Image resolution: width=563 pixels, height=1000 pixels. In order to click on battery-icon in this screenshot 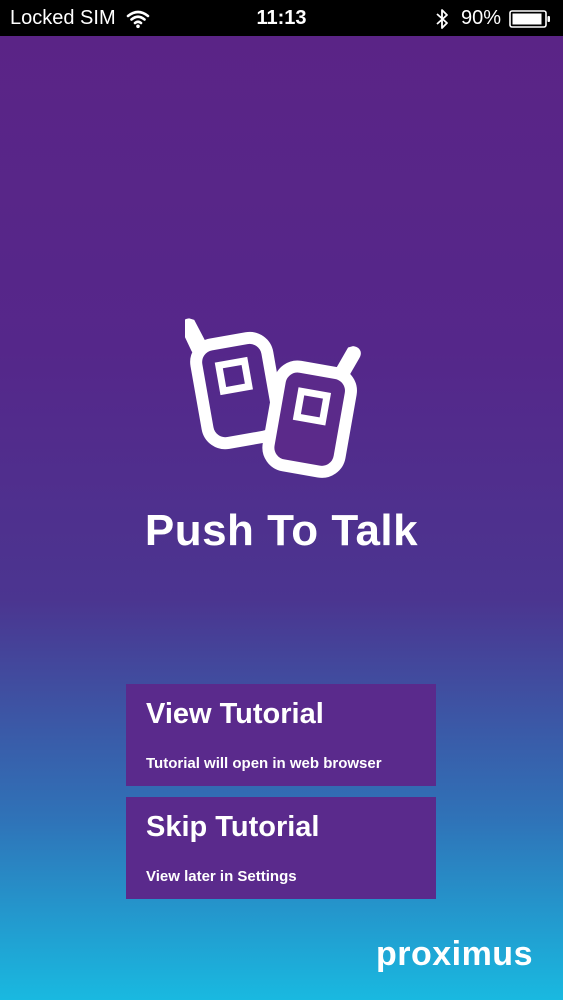, I will do `click(529, 18)`.